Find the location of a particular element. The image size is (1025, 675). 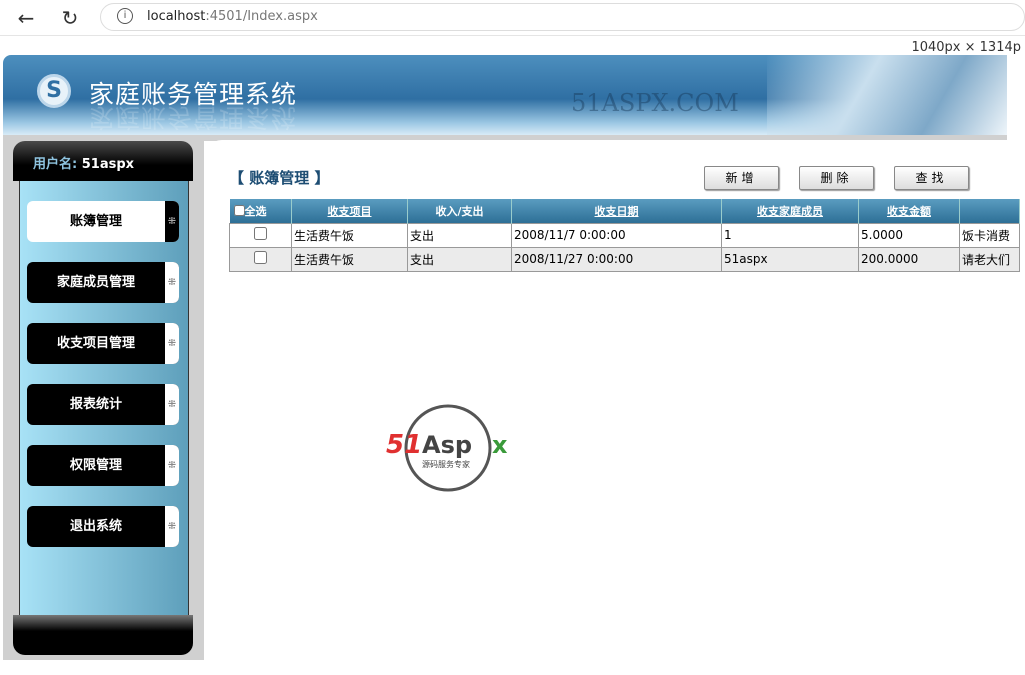

url-host: localhost is located at coordinates (176, 16).